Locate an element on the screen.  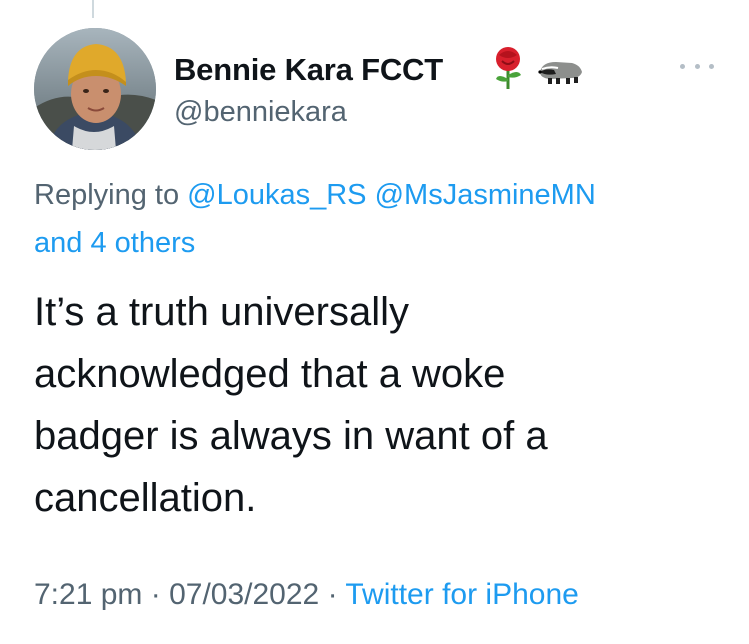
more-options-button is located at coordinates (697, 66).